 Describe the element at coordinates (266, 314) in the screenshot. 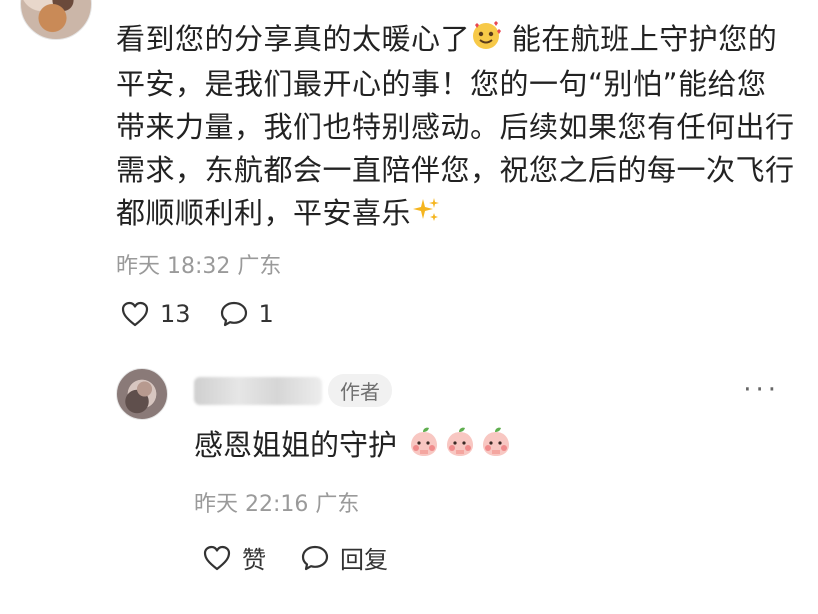

I see `reply-count: 1` at that location.